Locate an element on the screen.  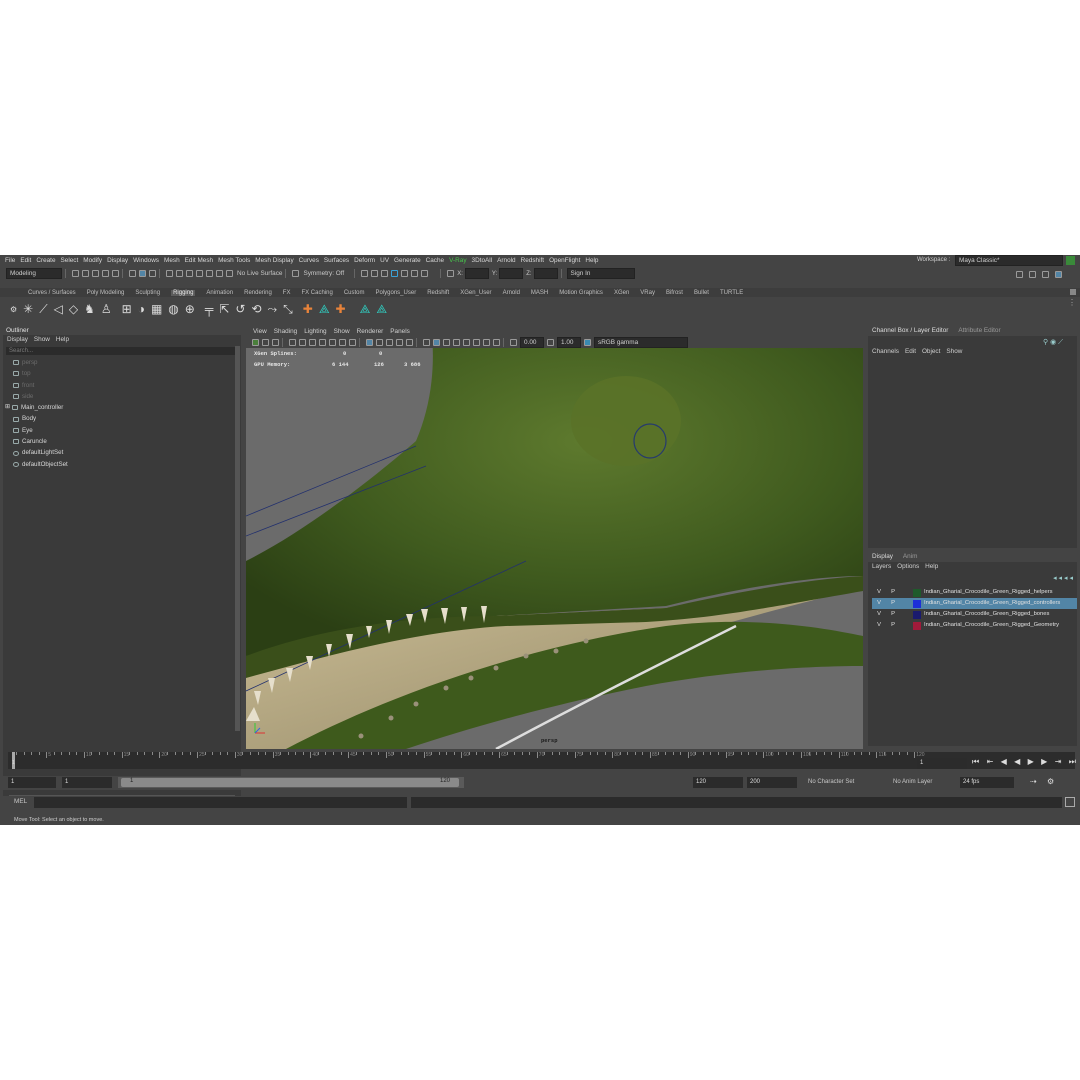
shelf-tab-poly-modeling: Poly Modeling is located at coordinates (106, 293).